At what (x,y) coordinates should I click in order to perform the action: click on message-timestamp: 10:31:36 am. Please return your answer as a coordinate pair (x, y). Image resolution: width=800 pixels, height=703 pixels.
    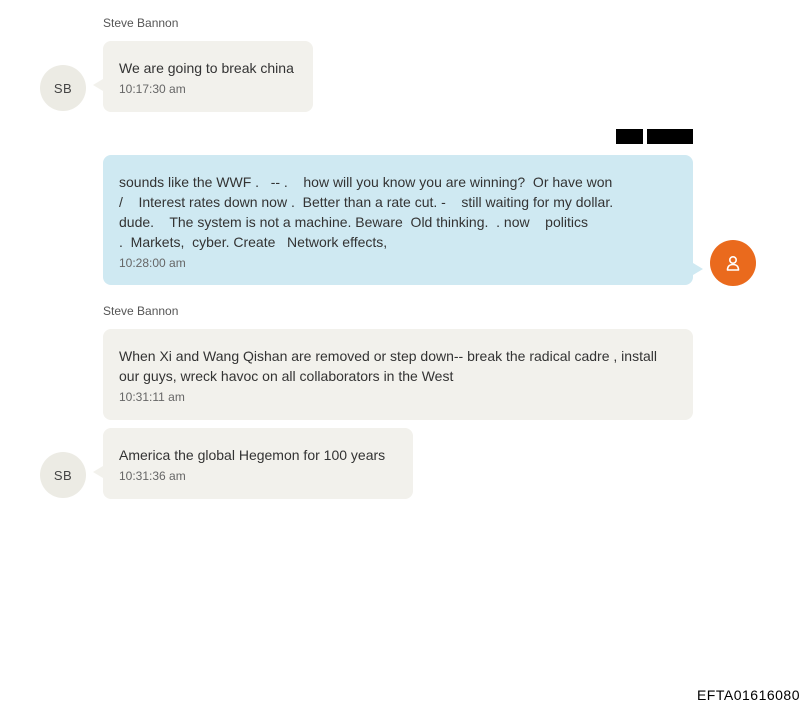
    Looking at the image, I should click on (152, 476).